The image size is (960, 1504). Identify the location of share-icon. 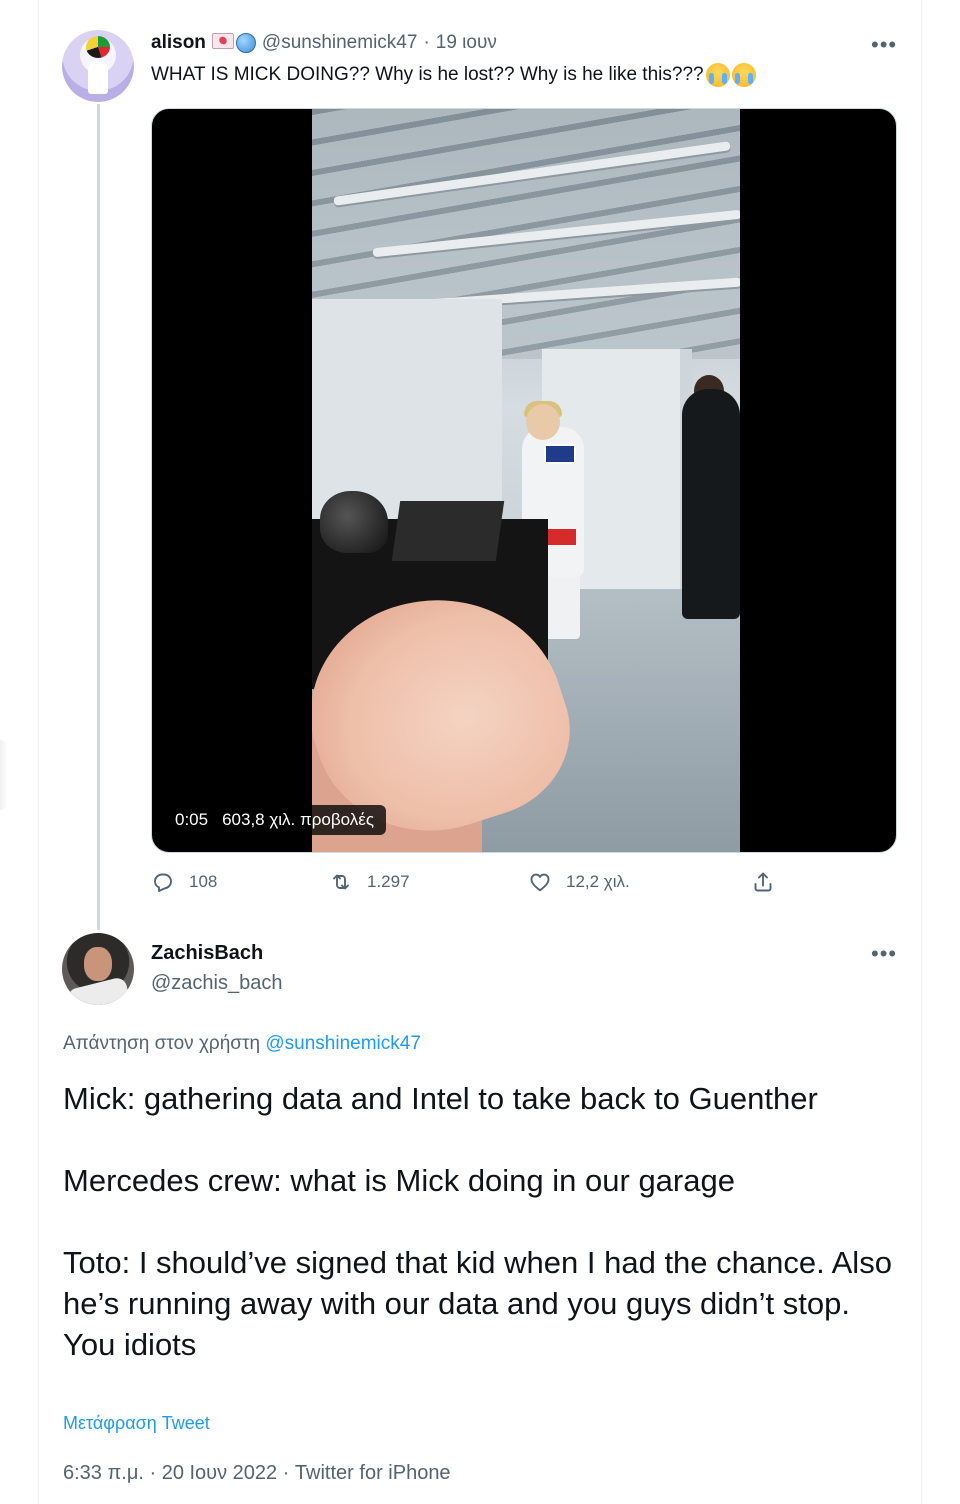
(763, 882).